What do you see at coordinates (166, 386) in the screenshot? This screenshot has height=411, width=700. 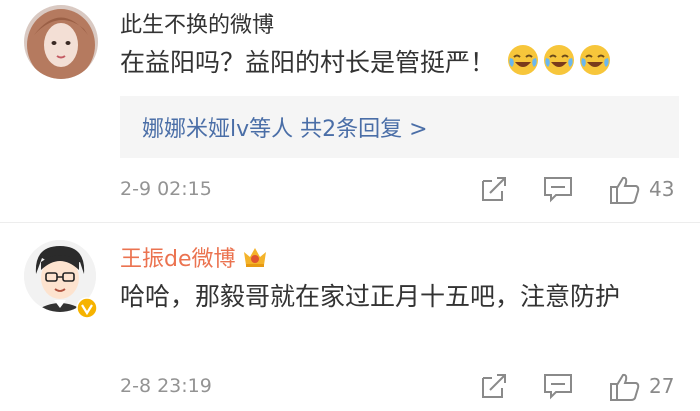 I see `comment-time: 2-8 23:19` at bounding box center [166, 386].